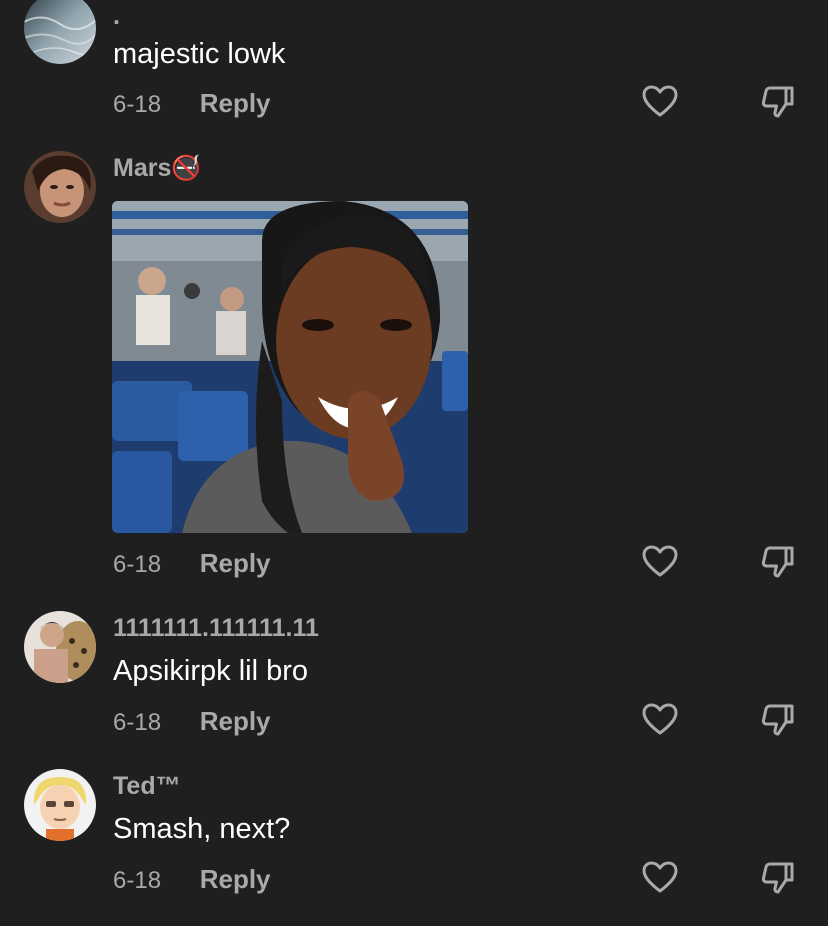 The image size is (828, 926). I want to click on comment-username: Mars🚭, so click(157, 168).